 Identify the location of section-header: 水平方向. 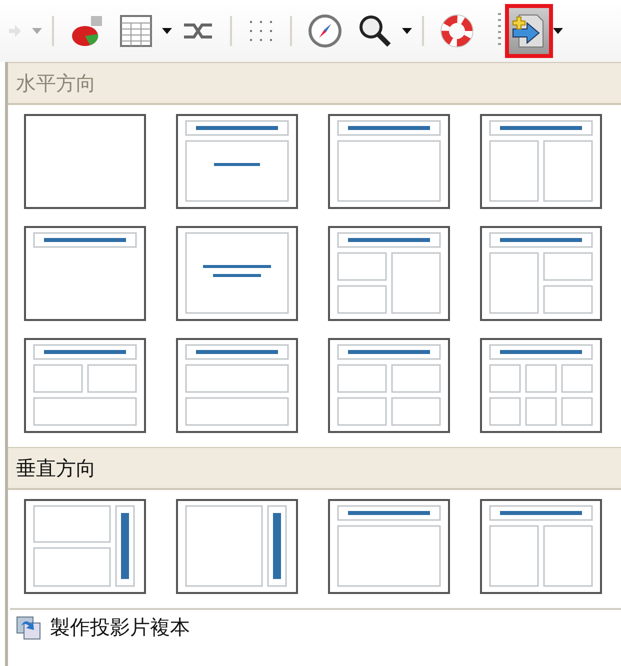
(314, 83).